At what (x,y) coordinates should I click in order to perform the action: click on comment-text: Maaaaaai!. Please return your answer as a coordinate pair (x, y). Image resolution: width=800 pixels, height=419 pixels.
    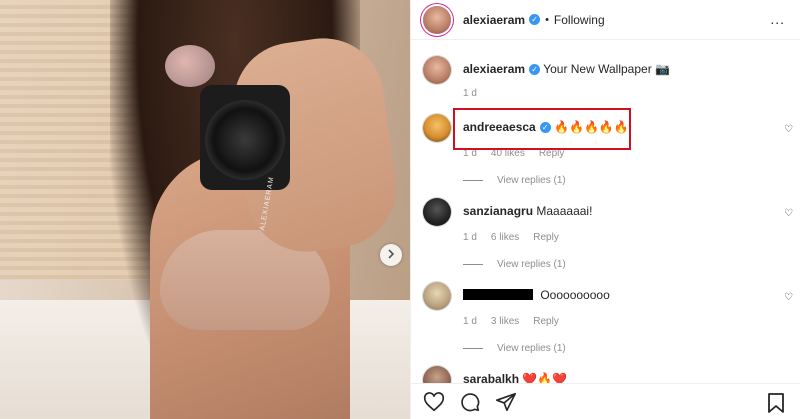
    Looking at the image, I should click on (564, 211).